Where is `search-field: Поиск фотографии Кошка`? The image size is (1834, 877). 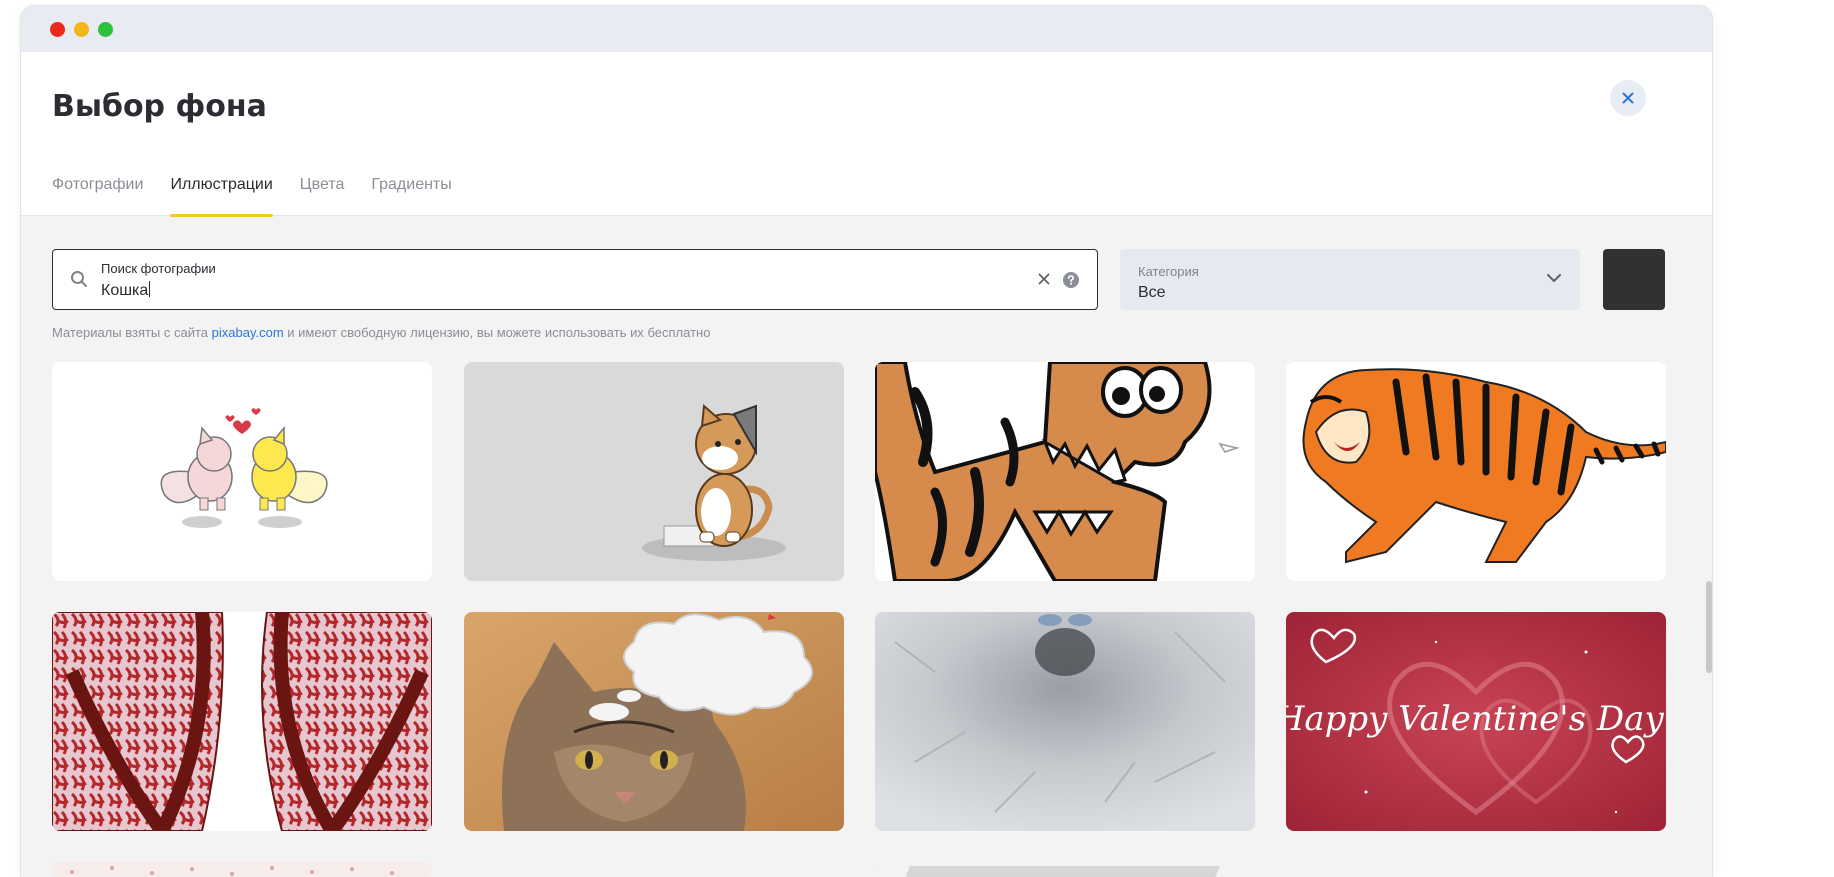
search-field: Поиск фотографии Кошка is located at coordinates (575, 279).